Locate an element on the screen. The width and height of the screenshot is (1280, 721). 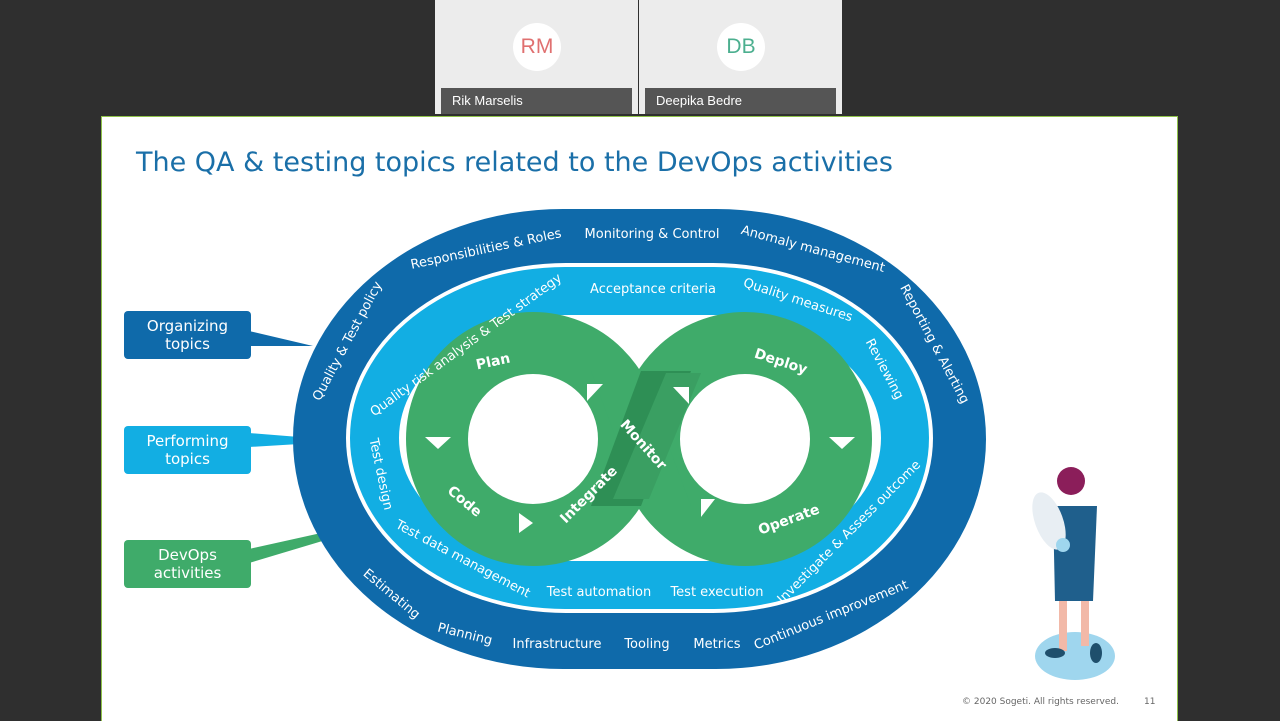
participant-tile: RM Rik Marselis is located at coordinates (536, 57).